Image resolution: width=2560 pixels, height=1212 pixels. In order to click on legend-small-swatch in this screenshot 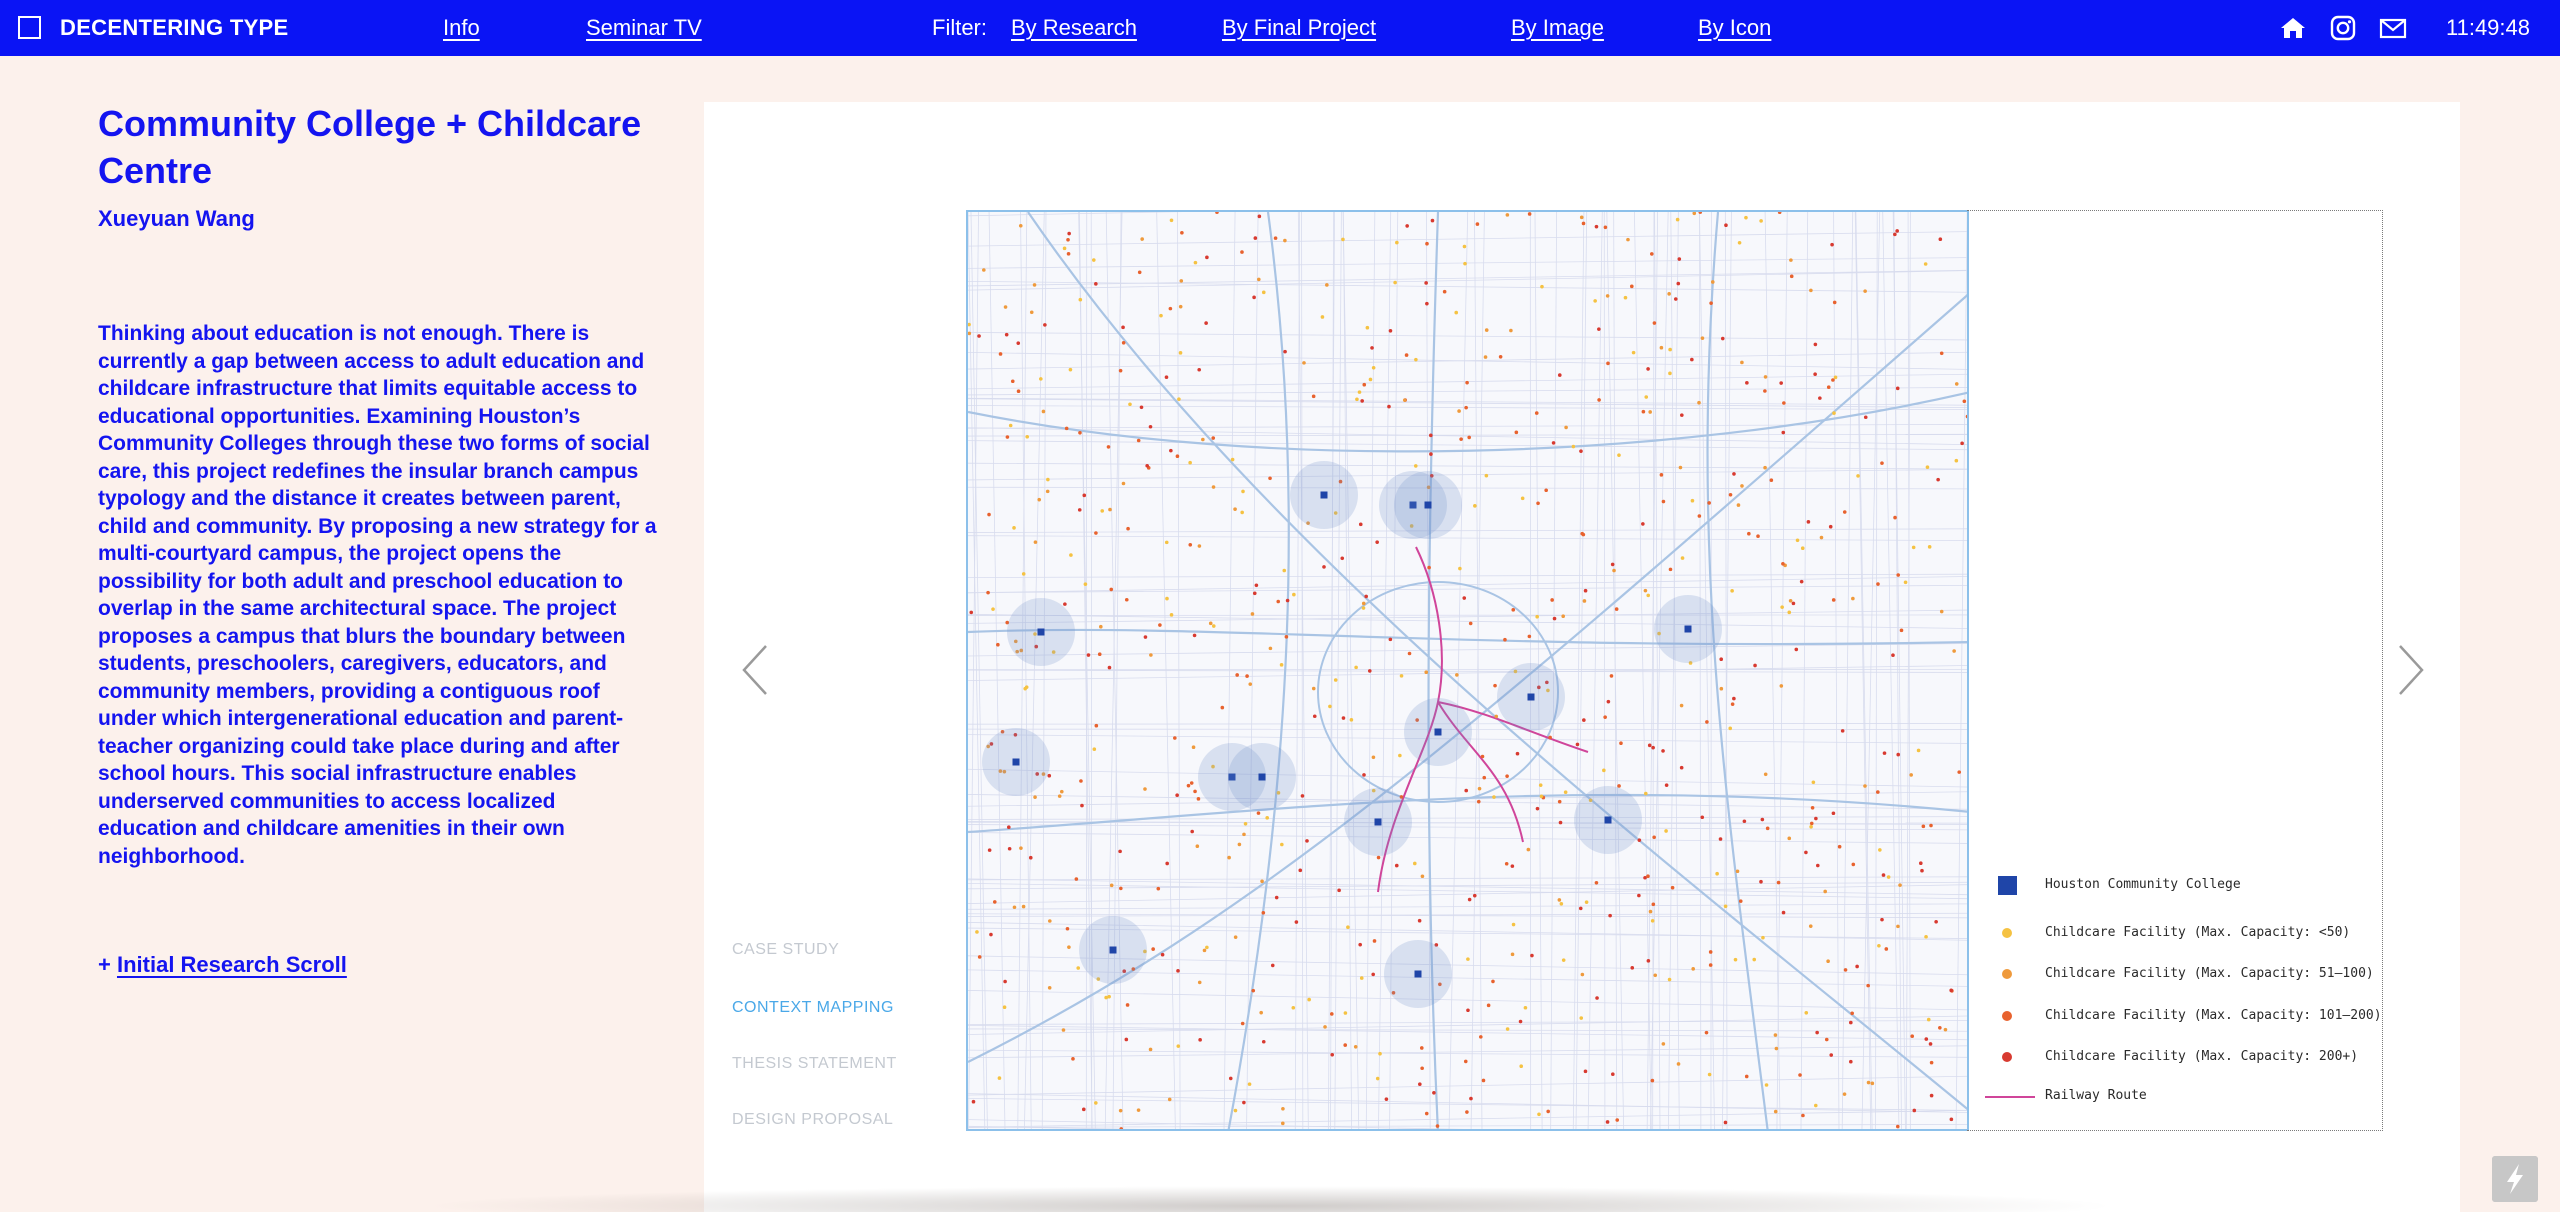, I will do `click(2007, 933)`.